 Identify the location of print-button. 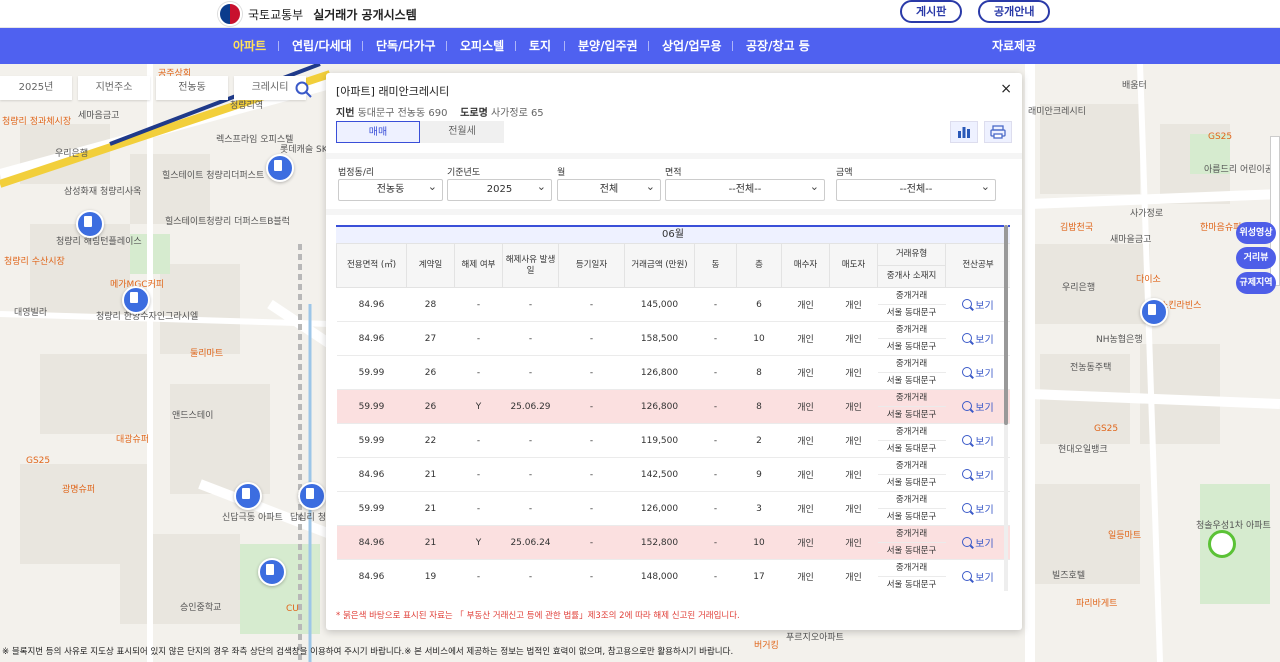
(998, 132).